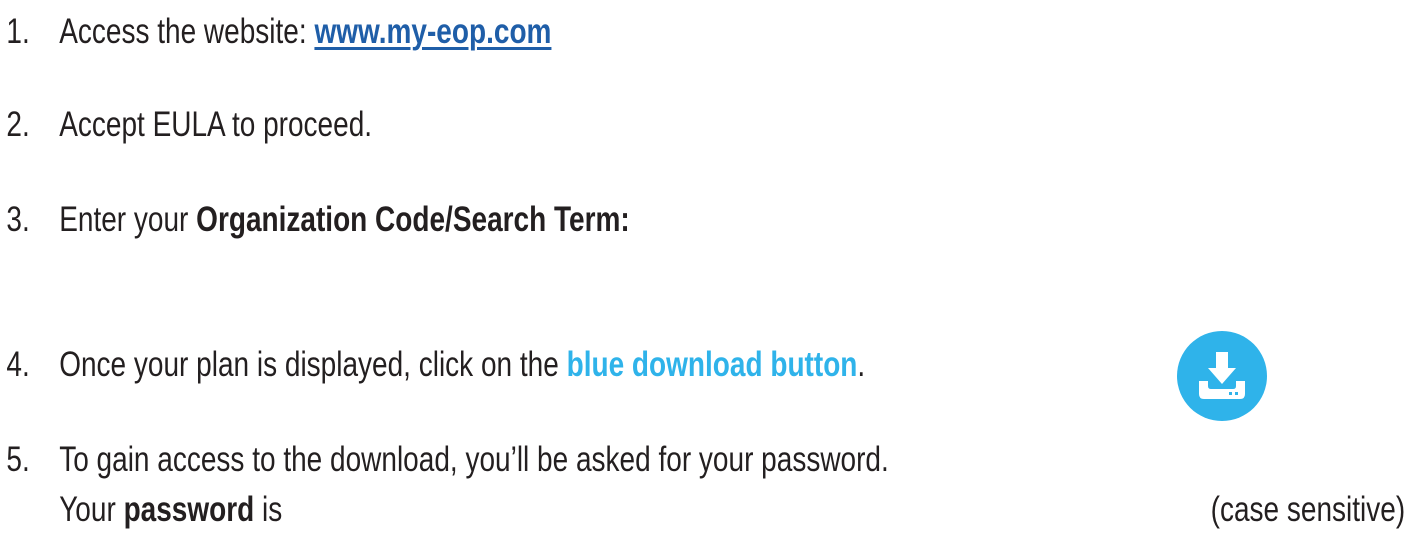 This screenshot has height=545, width=1419. What do you see at coordinates (712, 364) in the screenshot?
I see `download-button-label: blue download button` at bounding box center [712, 364].